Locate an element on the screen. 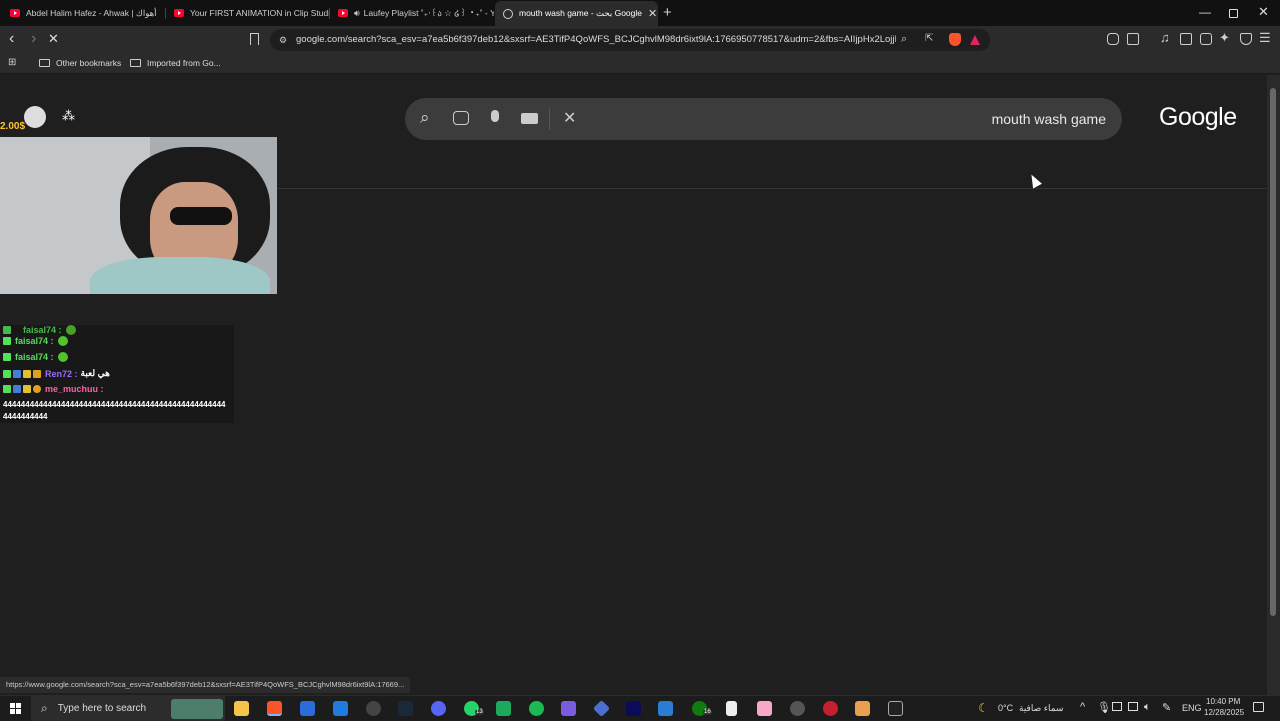 This screenshot has width=1280, height=721. media-icon: ♫ is located at coordinates (1165, 37).